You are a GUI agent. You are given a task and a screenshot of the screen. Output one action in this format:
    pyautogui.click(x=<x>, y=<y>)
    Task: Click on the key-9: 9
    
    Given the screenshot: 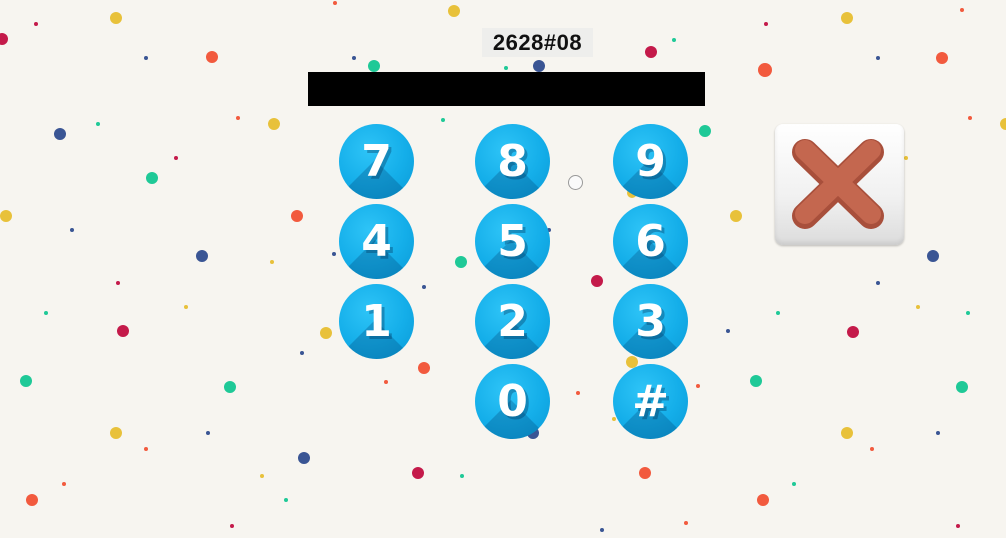 What is the action you would take?
    pyautogui.click(x=650, y=161)
    